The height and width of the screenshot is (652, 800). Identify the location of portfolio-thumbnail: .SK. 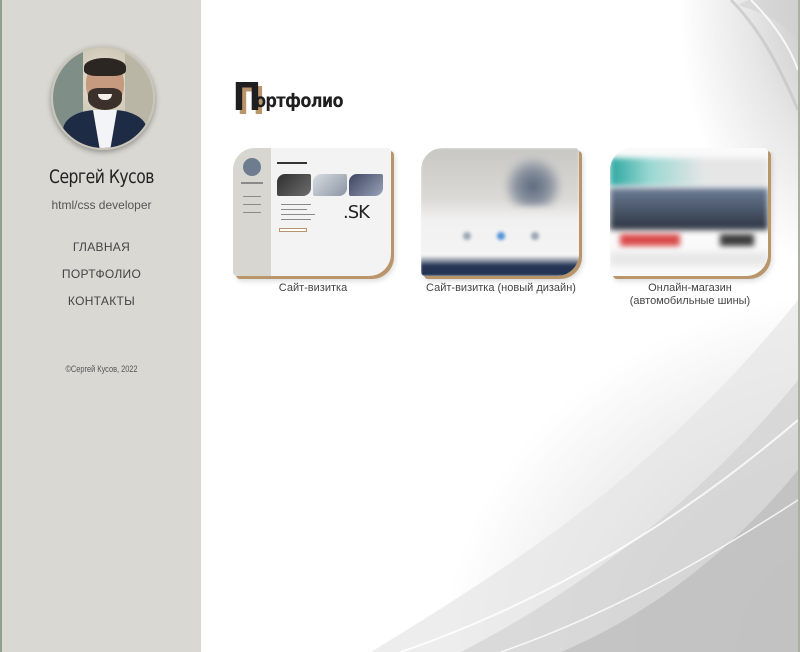
(312, 212).